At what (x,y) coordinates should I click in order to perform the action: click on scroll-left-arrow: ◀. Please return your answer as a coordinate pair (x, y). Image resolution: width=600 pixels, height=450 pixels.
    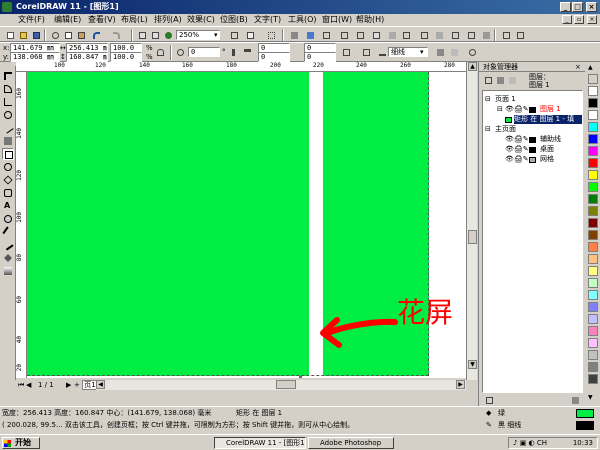
    Looking at the image, I should click on (100, 384).